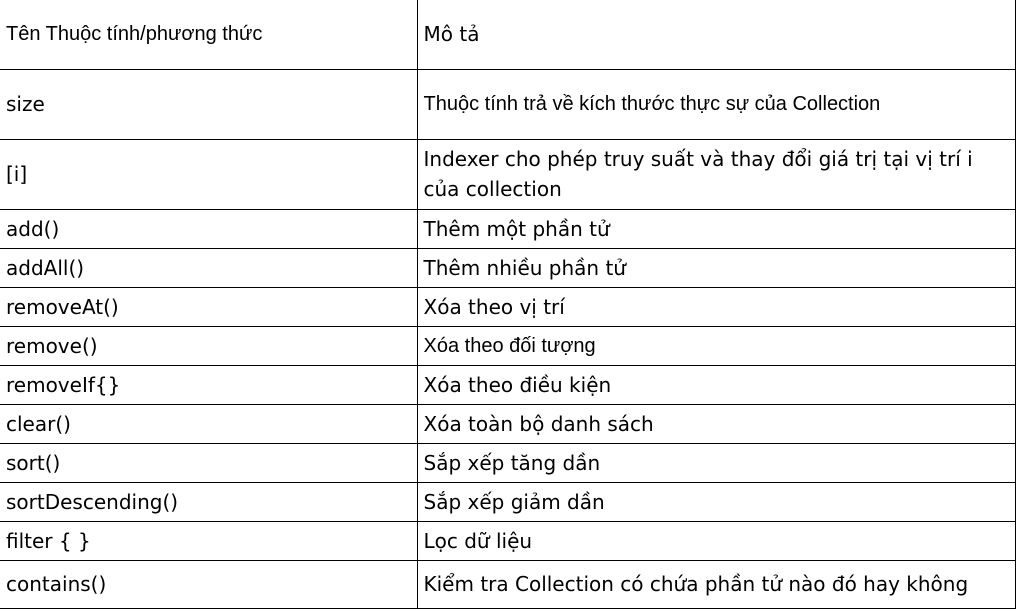  I want to click on table-row: removeAt() Xóa theo vị trí, so click(508, 306).